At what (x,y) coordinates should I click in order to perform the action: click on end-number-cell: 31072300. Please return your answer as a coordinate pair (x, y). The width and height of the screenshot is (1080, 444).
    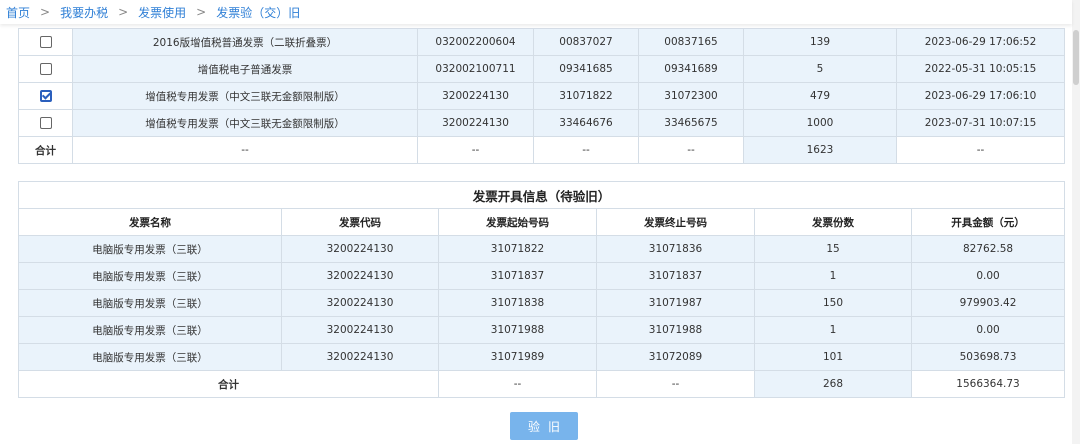
    Looking at the image, I should click on (691, 96).